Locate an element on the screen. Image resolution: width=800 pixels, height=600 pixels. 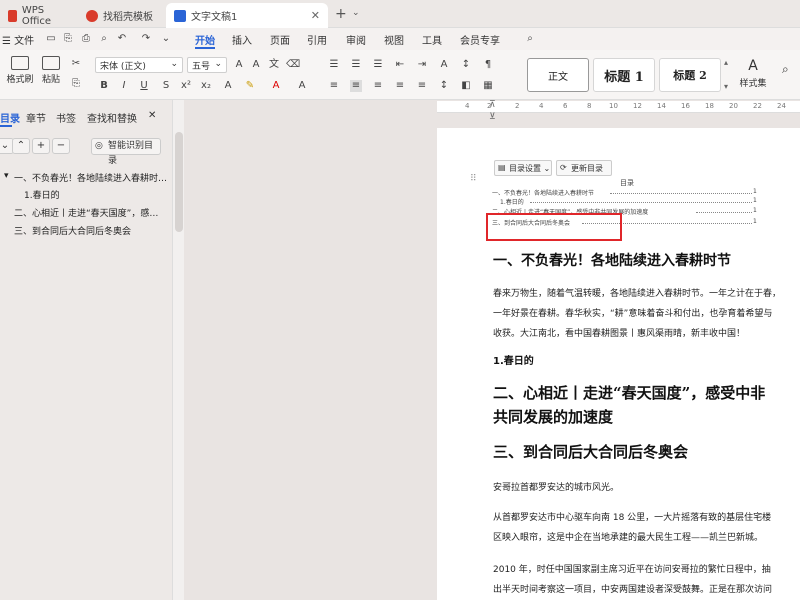
search-icon: ⌕ is located at coordinates (530, 39).